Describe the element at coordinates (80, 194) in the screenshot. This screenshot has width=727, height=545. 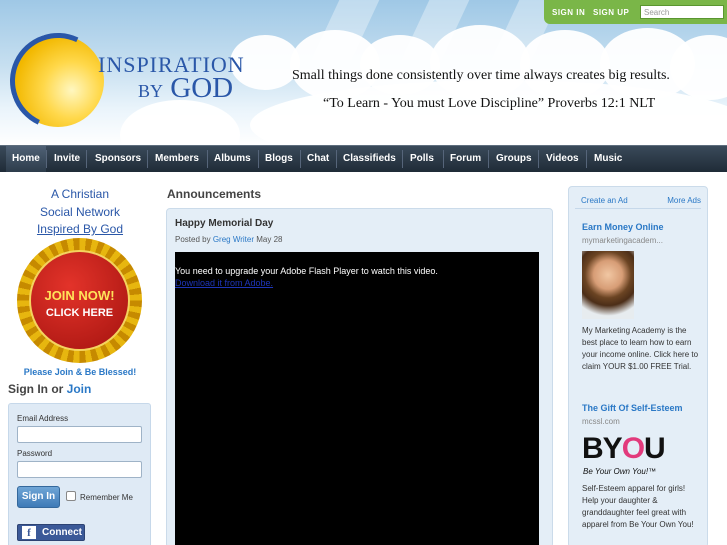
I see `intro-line-1: A Christian` at that location.